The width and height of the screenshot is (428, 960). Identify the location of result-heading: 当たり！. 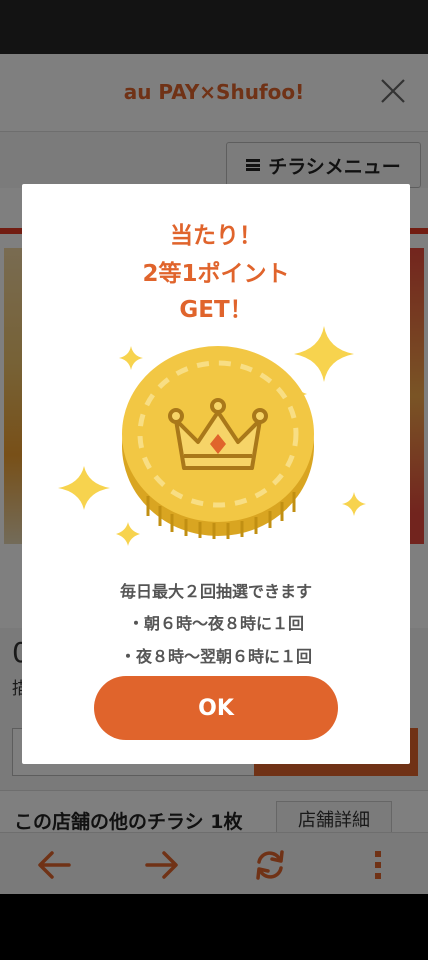
(216, 236).